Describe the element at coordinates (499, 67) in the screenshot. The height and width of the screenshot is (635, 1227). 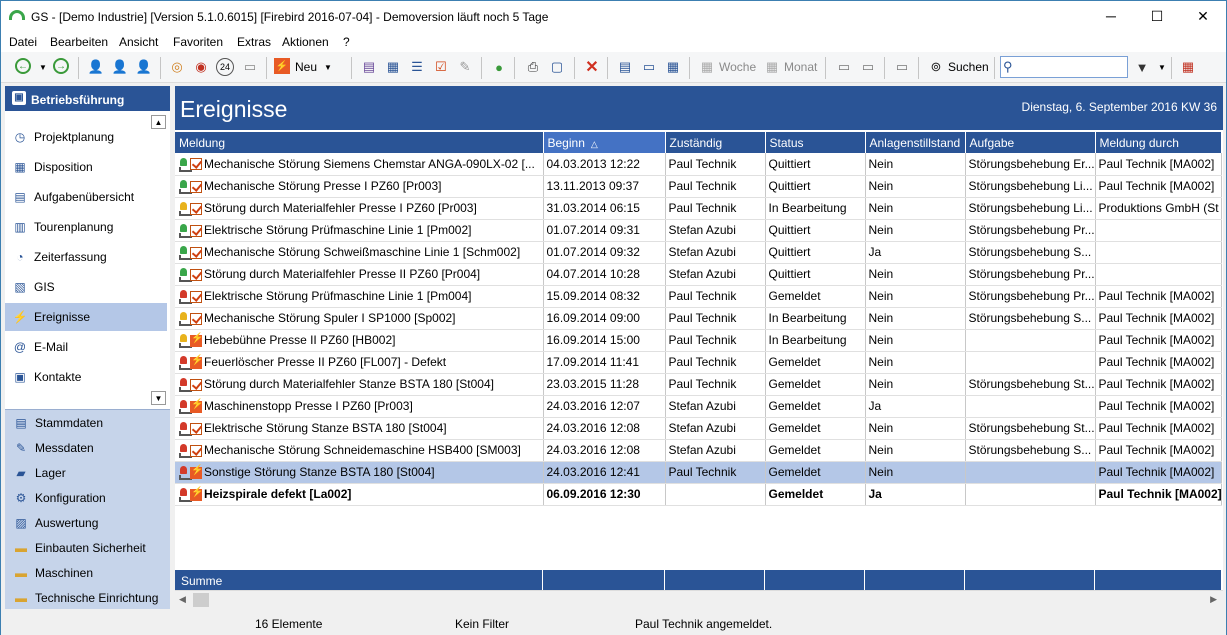
I see `signal-lamp-icon: ●` at that location.